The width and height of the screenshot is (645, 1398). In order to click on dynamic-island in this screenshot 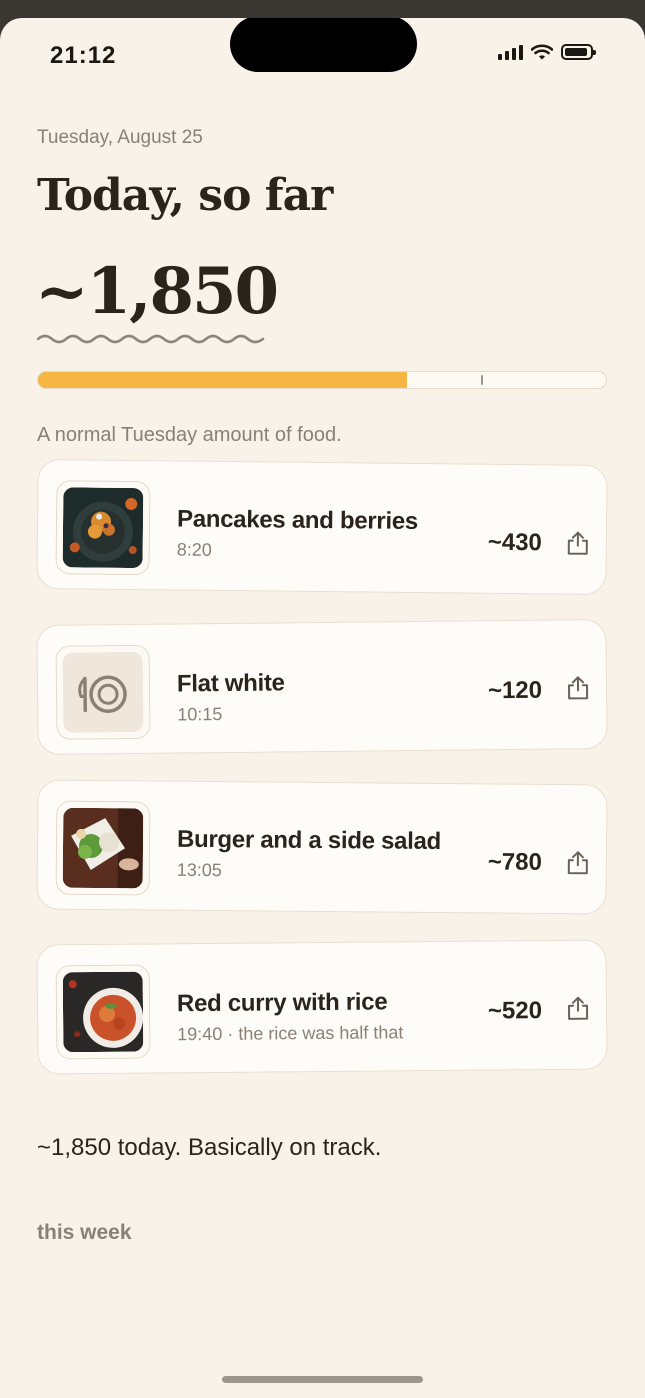, I will do `click(323, 45)`.